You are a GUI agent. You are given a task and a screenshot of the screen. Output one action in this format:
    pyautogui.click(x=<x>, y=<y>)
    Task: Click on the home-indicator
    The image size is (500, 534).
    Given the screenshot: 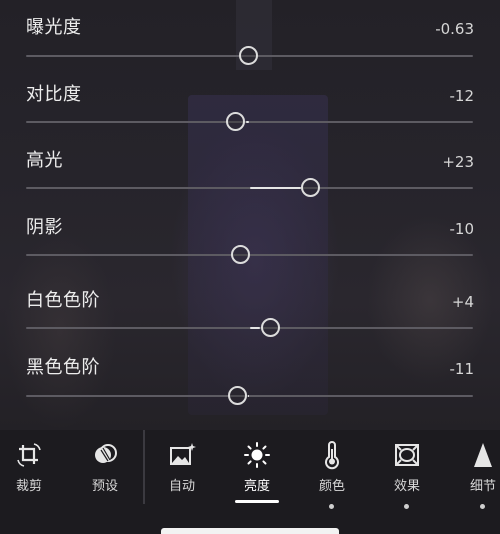 What is the action you would take?
    pyautogui.click(x=250, y=531)
    